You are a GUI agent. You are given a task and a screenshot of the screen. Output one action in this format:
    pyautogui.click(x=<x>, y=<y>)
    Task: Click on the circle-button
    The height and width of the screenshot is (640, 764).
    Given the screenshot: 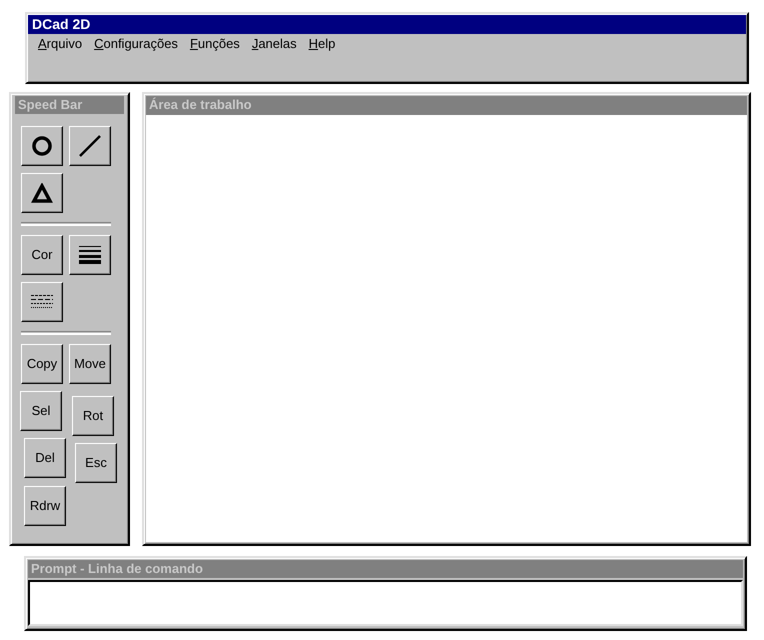 What is the action you would take?
    pyautogui.click(x=42, y=146)
    